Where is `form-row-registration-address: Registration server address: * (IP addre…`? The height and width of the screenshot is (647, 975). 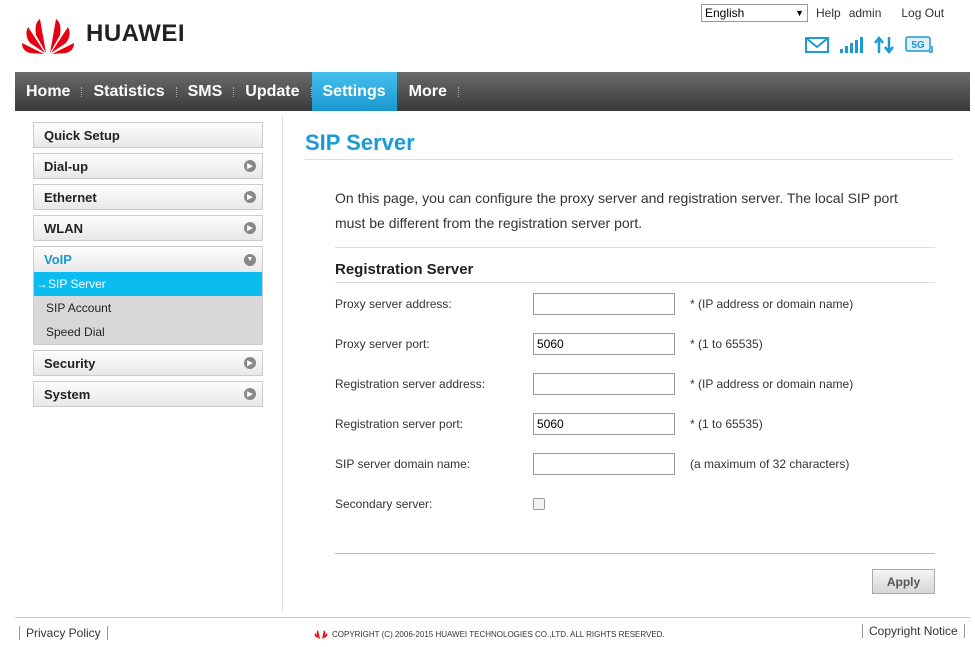
form-row-registration-address: Registration server address: * (IP addre… is located at coordinates (594, 384).